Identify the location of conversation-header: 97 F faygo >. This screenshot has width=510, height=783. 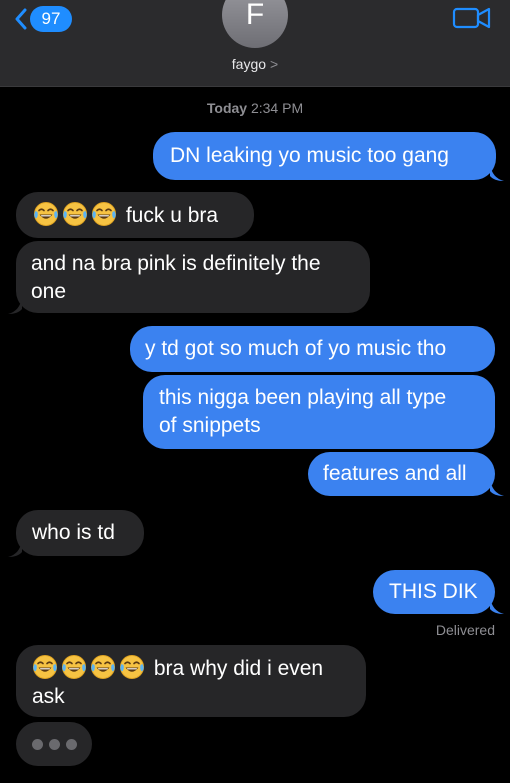
(255, 43).